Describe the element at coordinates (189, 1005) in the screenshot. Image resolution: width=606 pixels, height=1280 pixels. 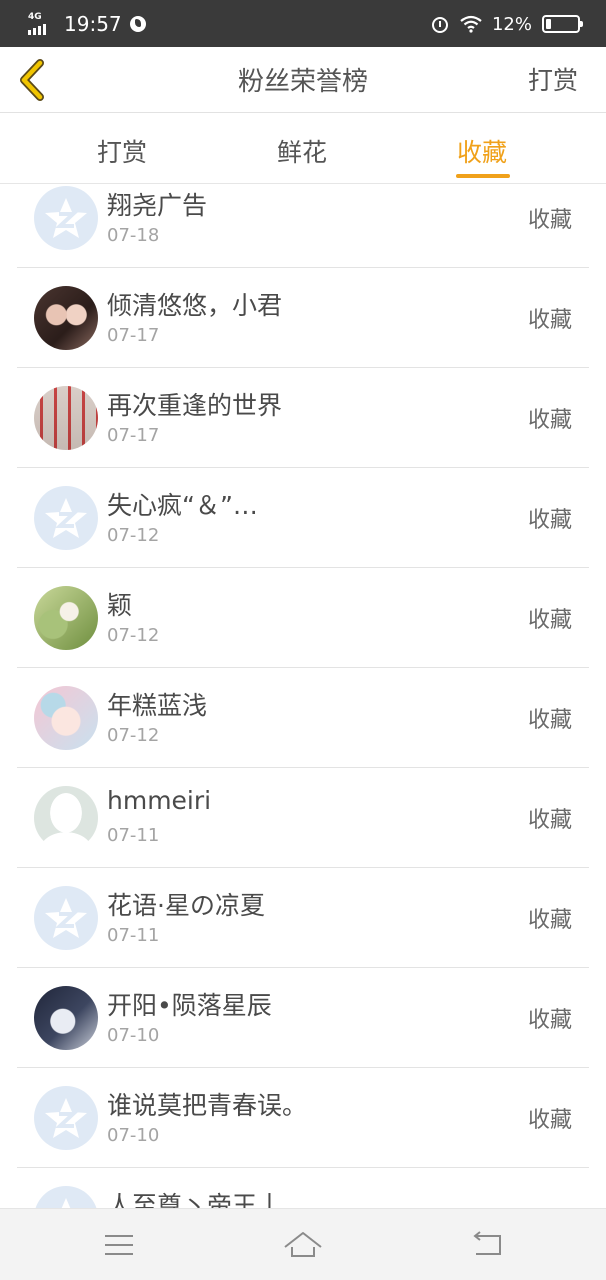
I see `fan-name: 开阳•陨落星辰` at that location.